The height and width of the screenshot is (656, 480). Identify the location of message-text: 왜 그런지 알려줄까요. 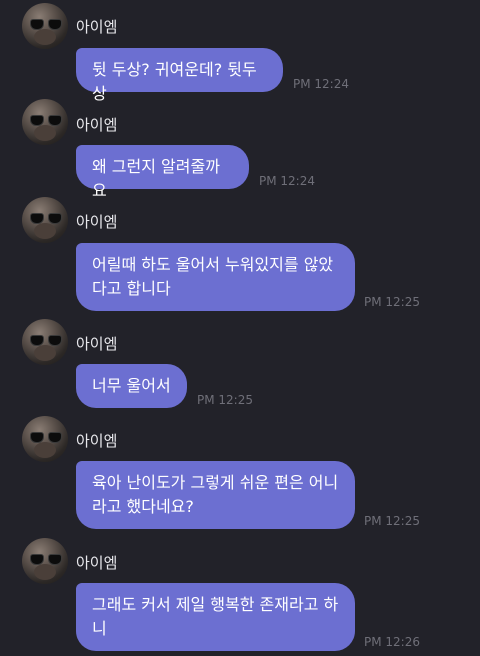
(156, 178).